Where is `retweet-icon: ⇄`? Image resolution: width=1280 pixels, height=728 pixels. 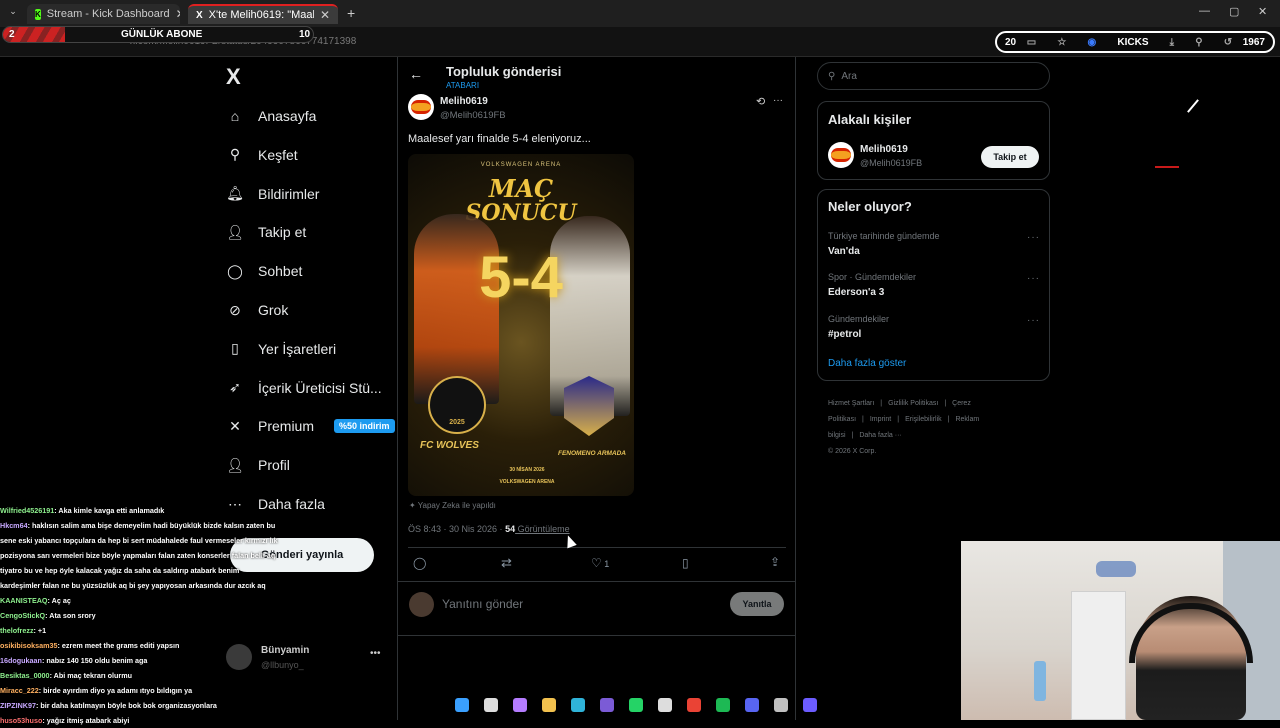
retweet-icon: ⇄ is located at coordinates (506, 563).